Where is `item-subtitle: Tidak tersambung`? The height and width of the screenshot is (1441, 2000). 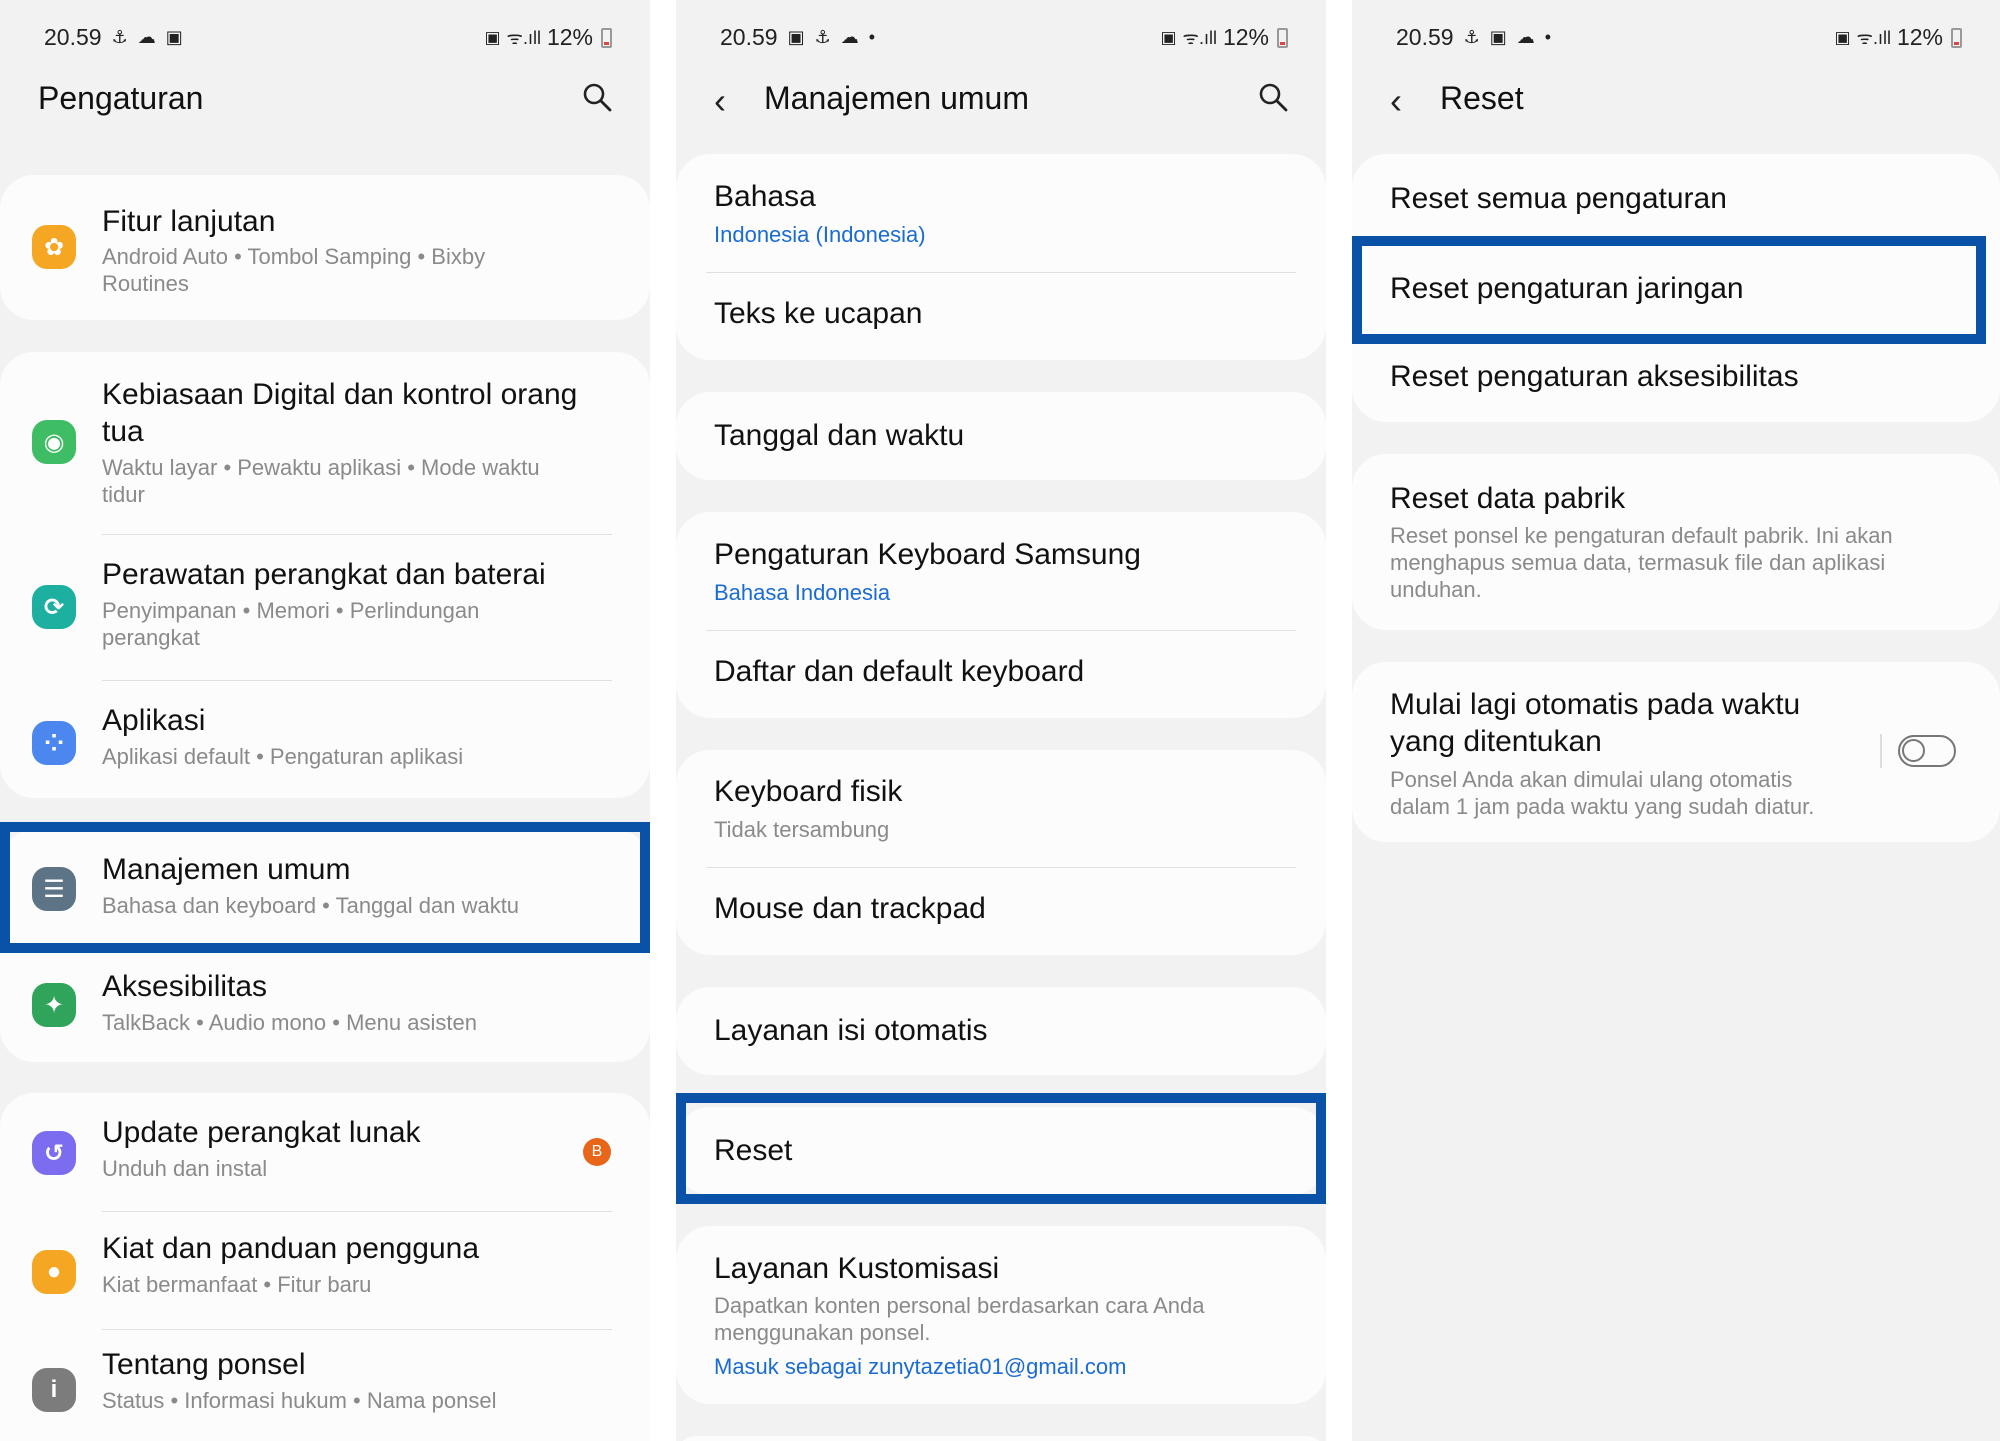
item-subtitle: Tidak tersambung is located at coordinates (802, 829).